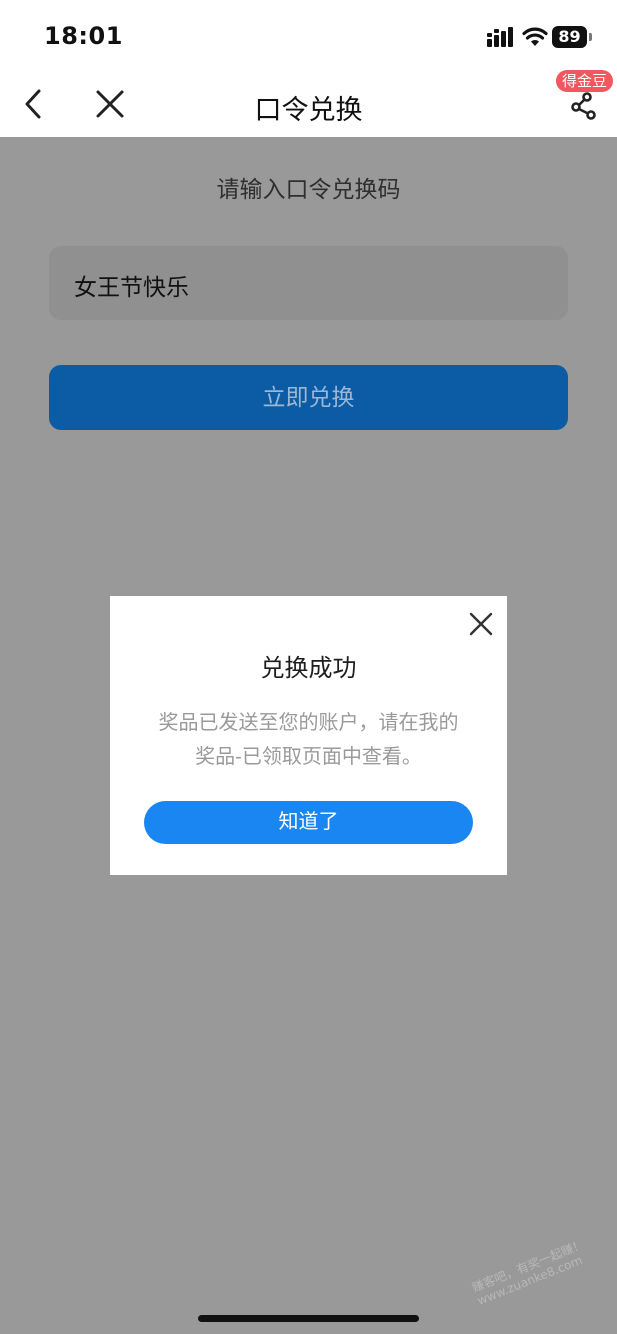 This screenshot has width=617, height=1334. I want to click on wifi-icon, so click(535, 36).